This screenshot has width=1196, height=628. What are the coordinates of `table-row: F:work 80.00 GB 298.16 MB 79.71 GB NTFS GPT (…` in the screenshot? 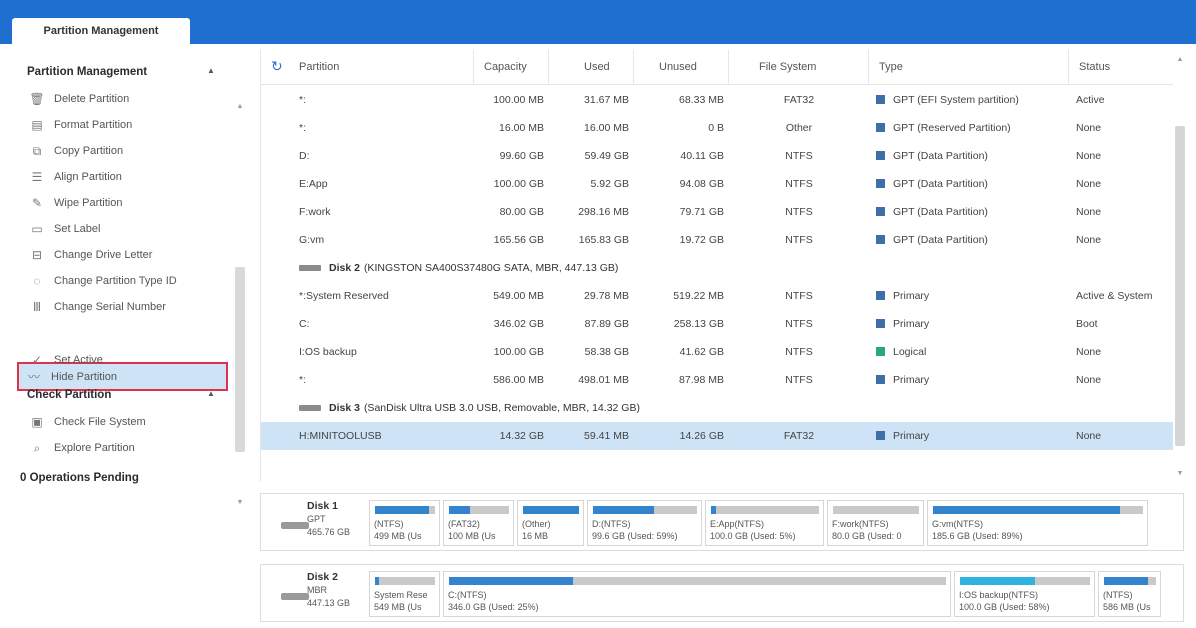 It's located at (717, 212).